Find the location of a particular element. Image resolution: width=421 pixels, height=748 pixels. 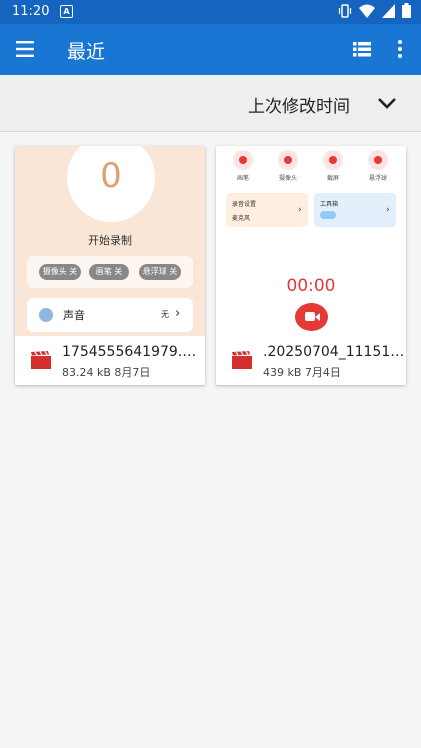

file-meta: 439 kB 7月4日 is located at coordinates (302, 372).